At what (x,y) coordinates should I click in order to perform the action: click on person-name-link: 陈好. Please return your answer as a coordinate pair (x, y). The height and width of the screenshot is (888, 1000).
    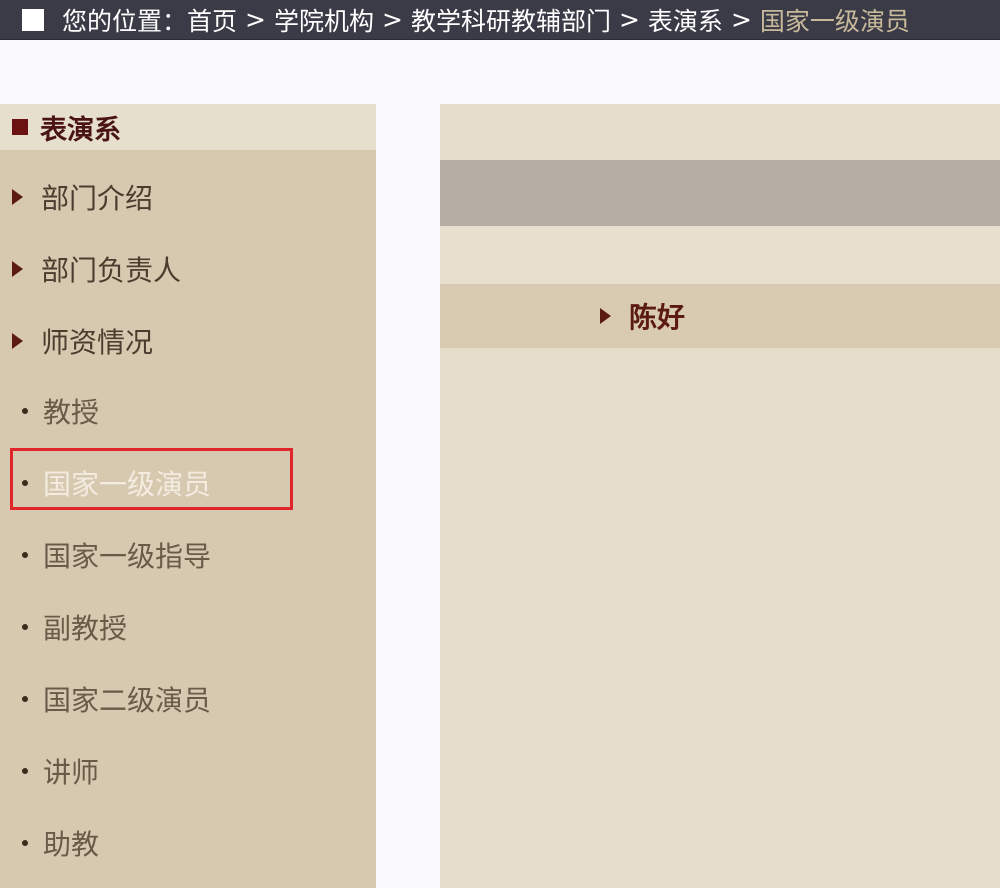
    Looking at the image, I should click on (657, 316).